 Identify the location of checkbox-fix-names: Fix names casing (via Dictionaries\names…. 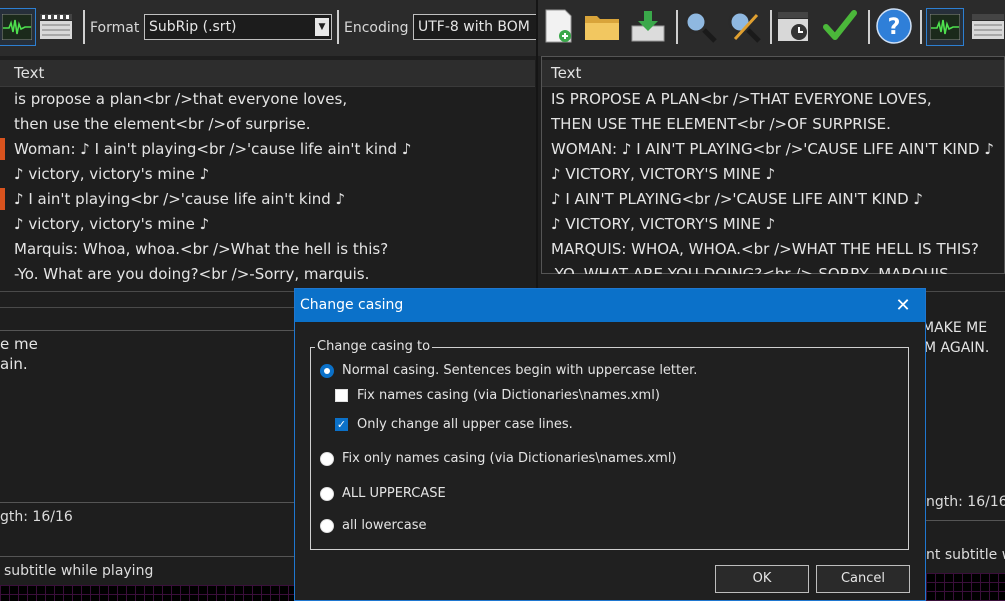
(497, 395).